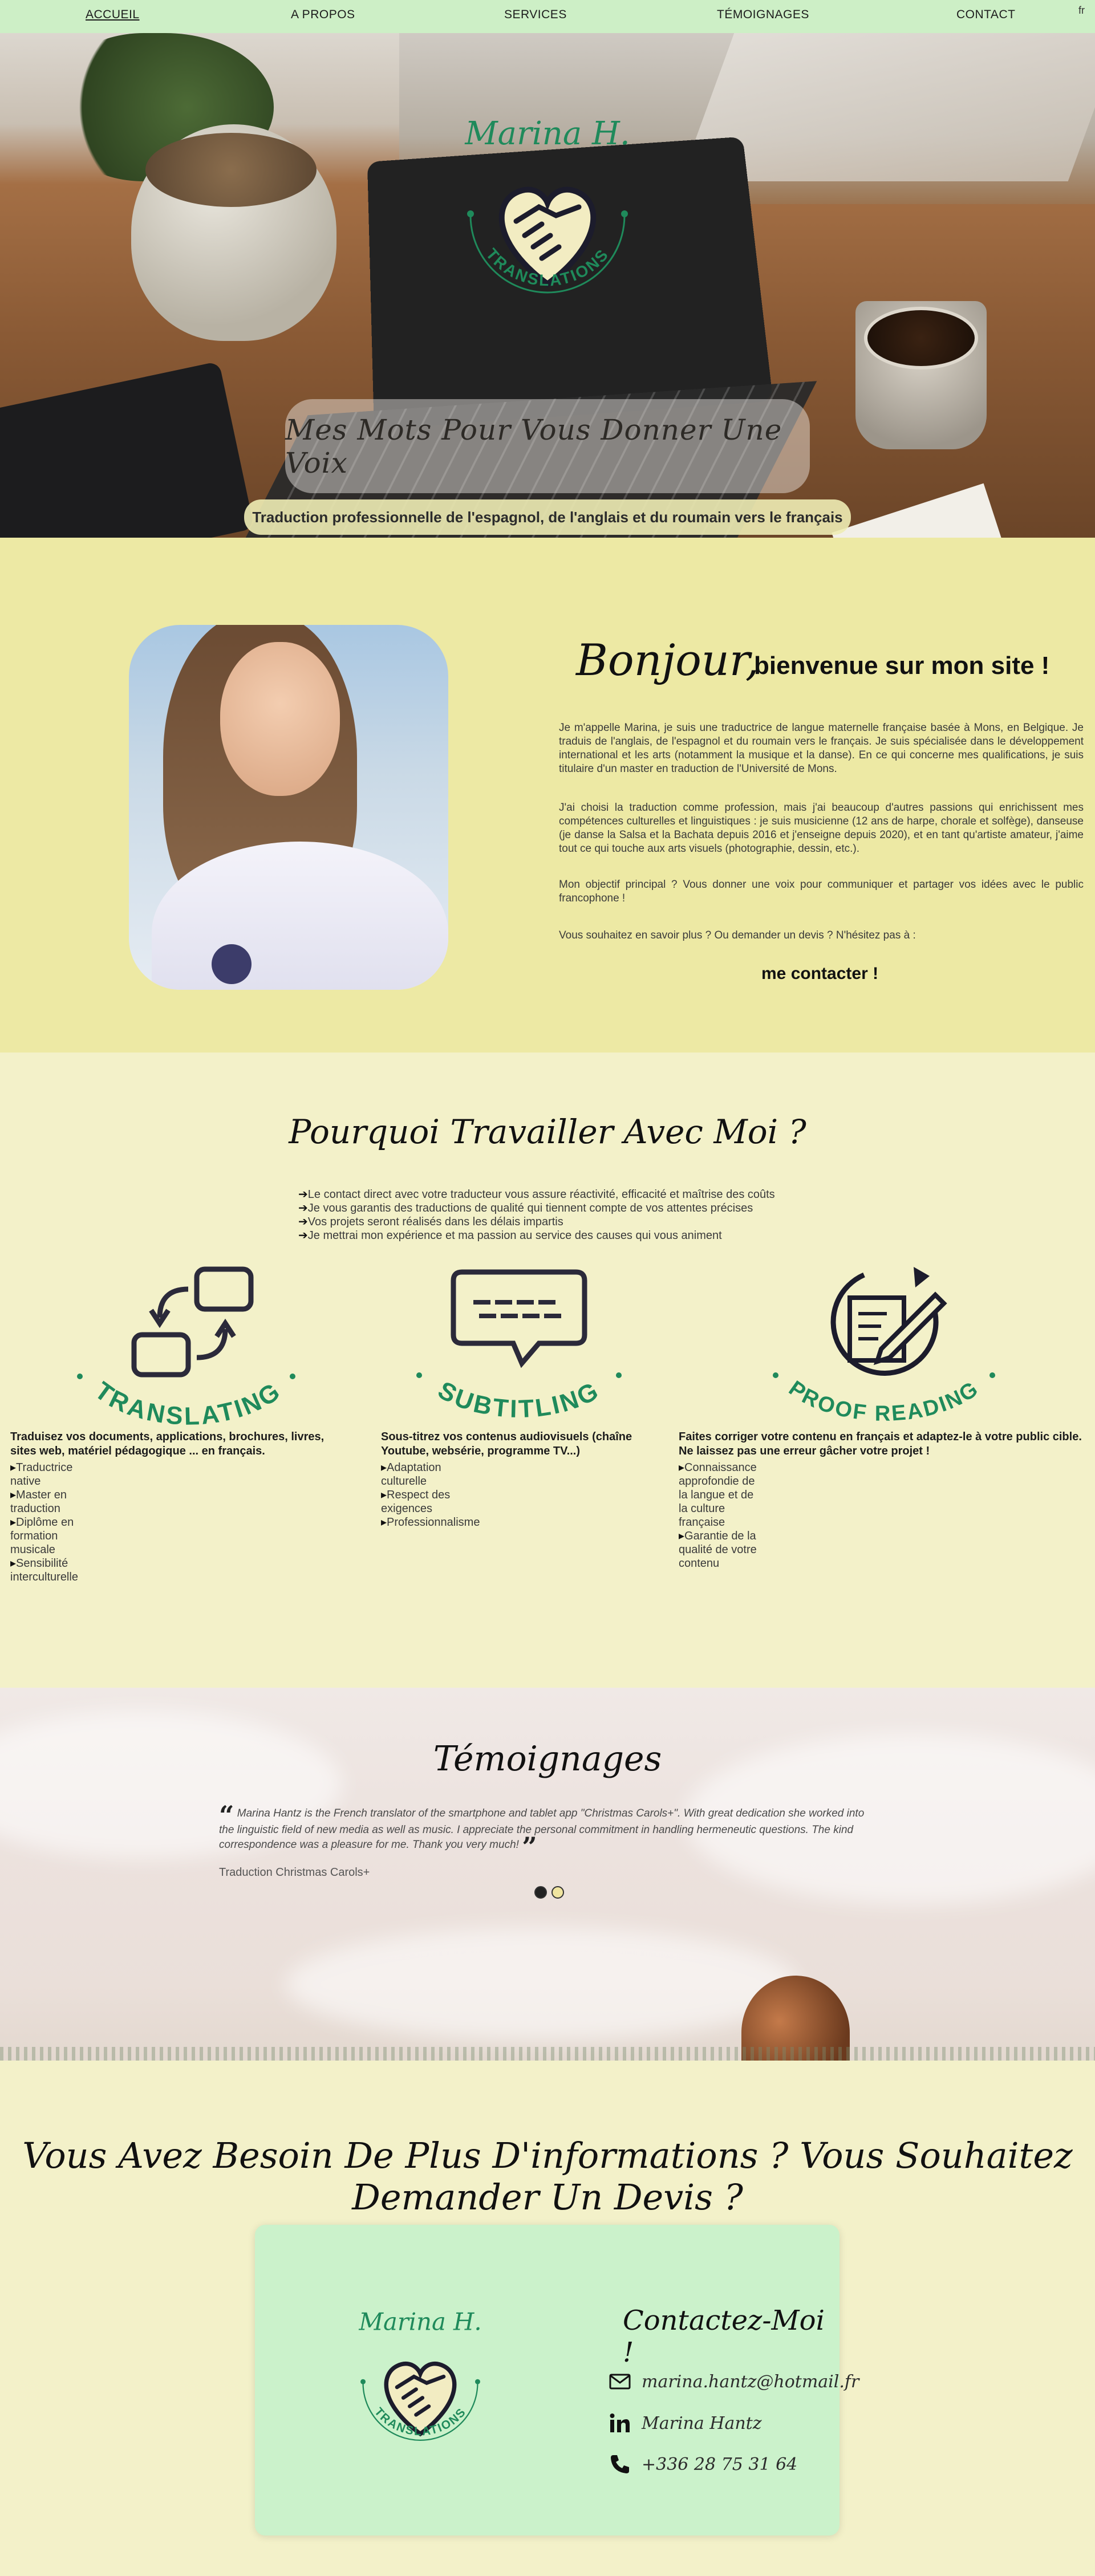  What do you see at coordinates (750, 2382) in the screenshot?
I see `contact-email: marina.hantz@hotmail.fr` at bounding box center [750, 2382].